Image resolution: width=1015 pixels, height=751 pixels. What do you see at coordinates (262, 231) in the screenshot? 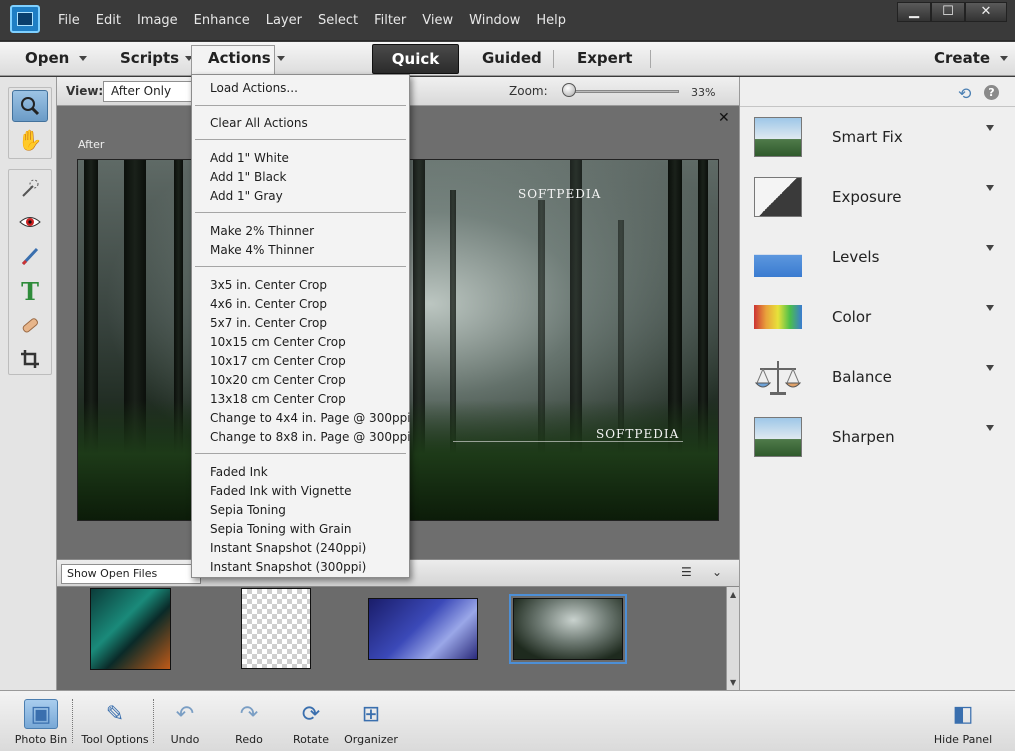
I see `menu-item-thinner-2: Make 2% Thinner` at bounding box center [262, 231].